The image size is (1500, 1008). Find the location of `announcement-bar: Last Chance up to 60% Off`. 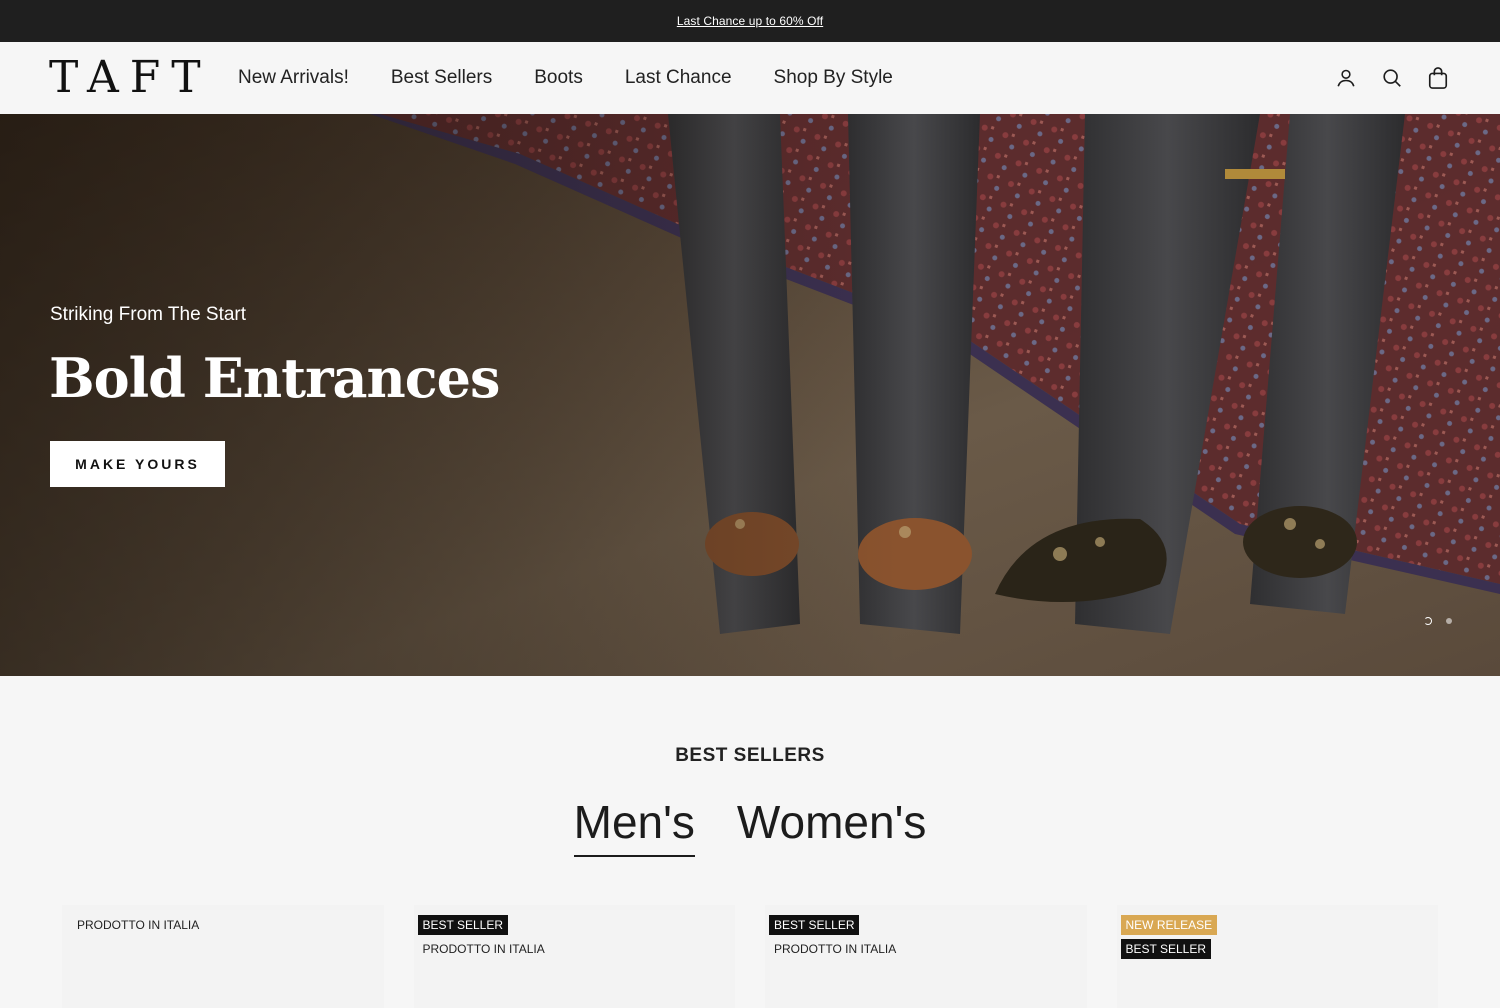

announcement-bar: Last Chance up to 60% Off is located at coordinates (750, 21).